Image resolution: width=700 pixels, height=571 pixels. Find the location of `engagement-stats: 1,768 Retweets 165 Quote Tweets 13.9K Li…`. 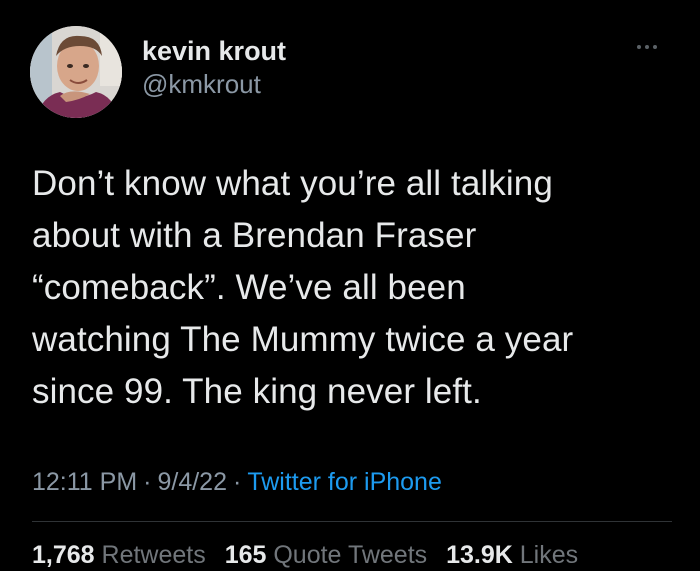

engagement-stats: 1,768 Retweets 165 Quote Tweets 13.9K Li… is located at coordinates (311, 555).